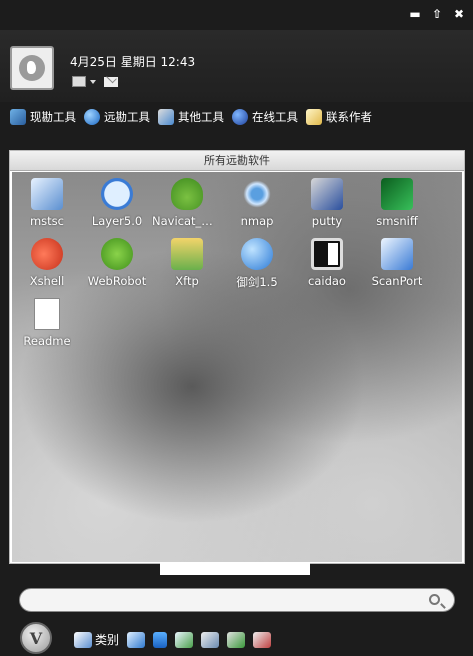 The height and width of the screenshot is (656, 473). Describe the element at coordinates (397, 281) in the screenshot. I see `app-label: ScanPort` at that location.